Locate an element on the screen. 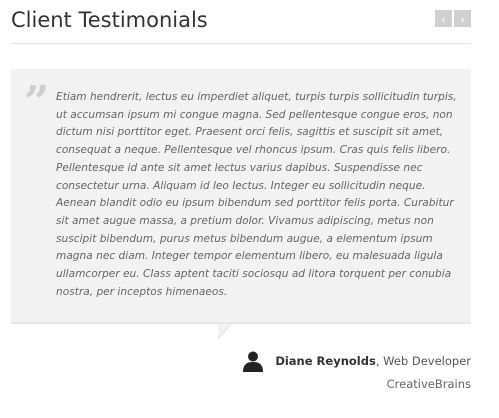  prev-button: ‹ is located at coordinates (443, 18).